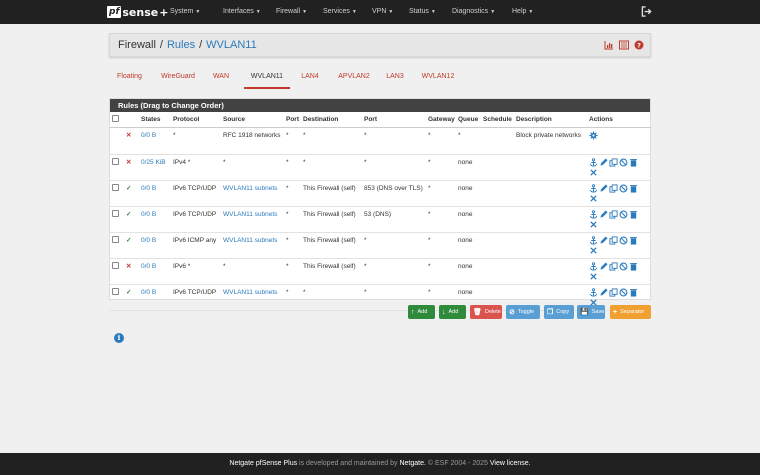  What do you see at coordinates (438, 78) in the screenshot?
I see `tab-wvlan12: WVLAN12` at bounding box center [438, 78].